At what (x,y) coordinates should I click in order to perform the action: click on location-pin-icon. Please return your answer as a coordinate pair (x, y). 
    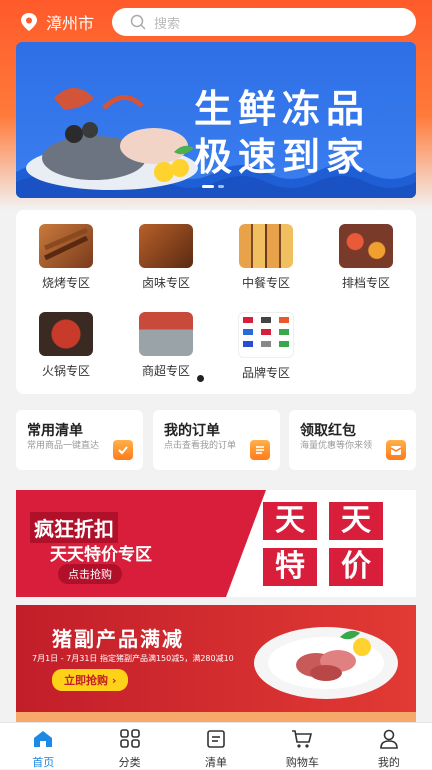
    Looking at the image, I should click on (29, 22).